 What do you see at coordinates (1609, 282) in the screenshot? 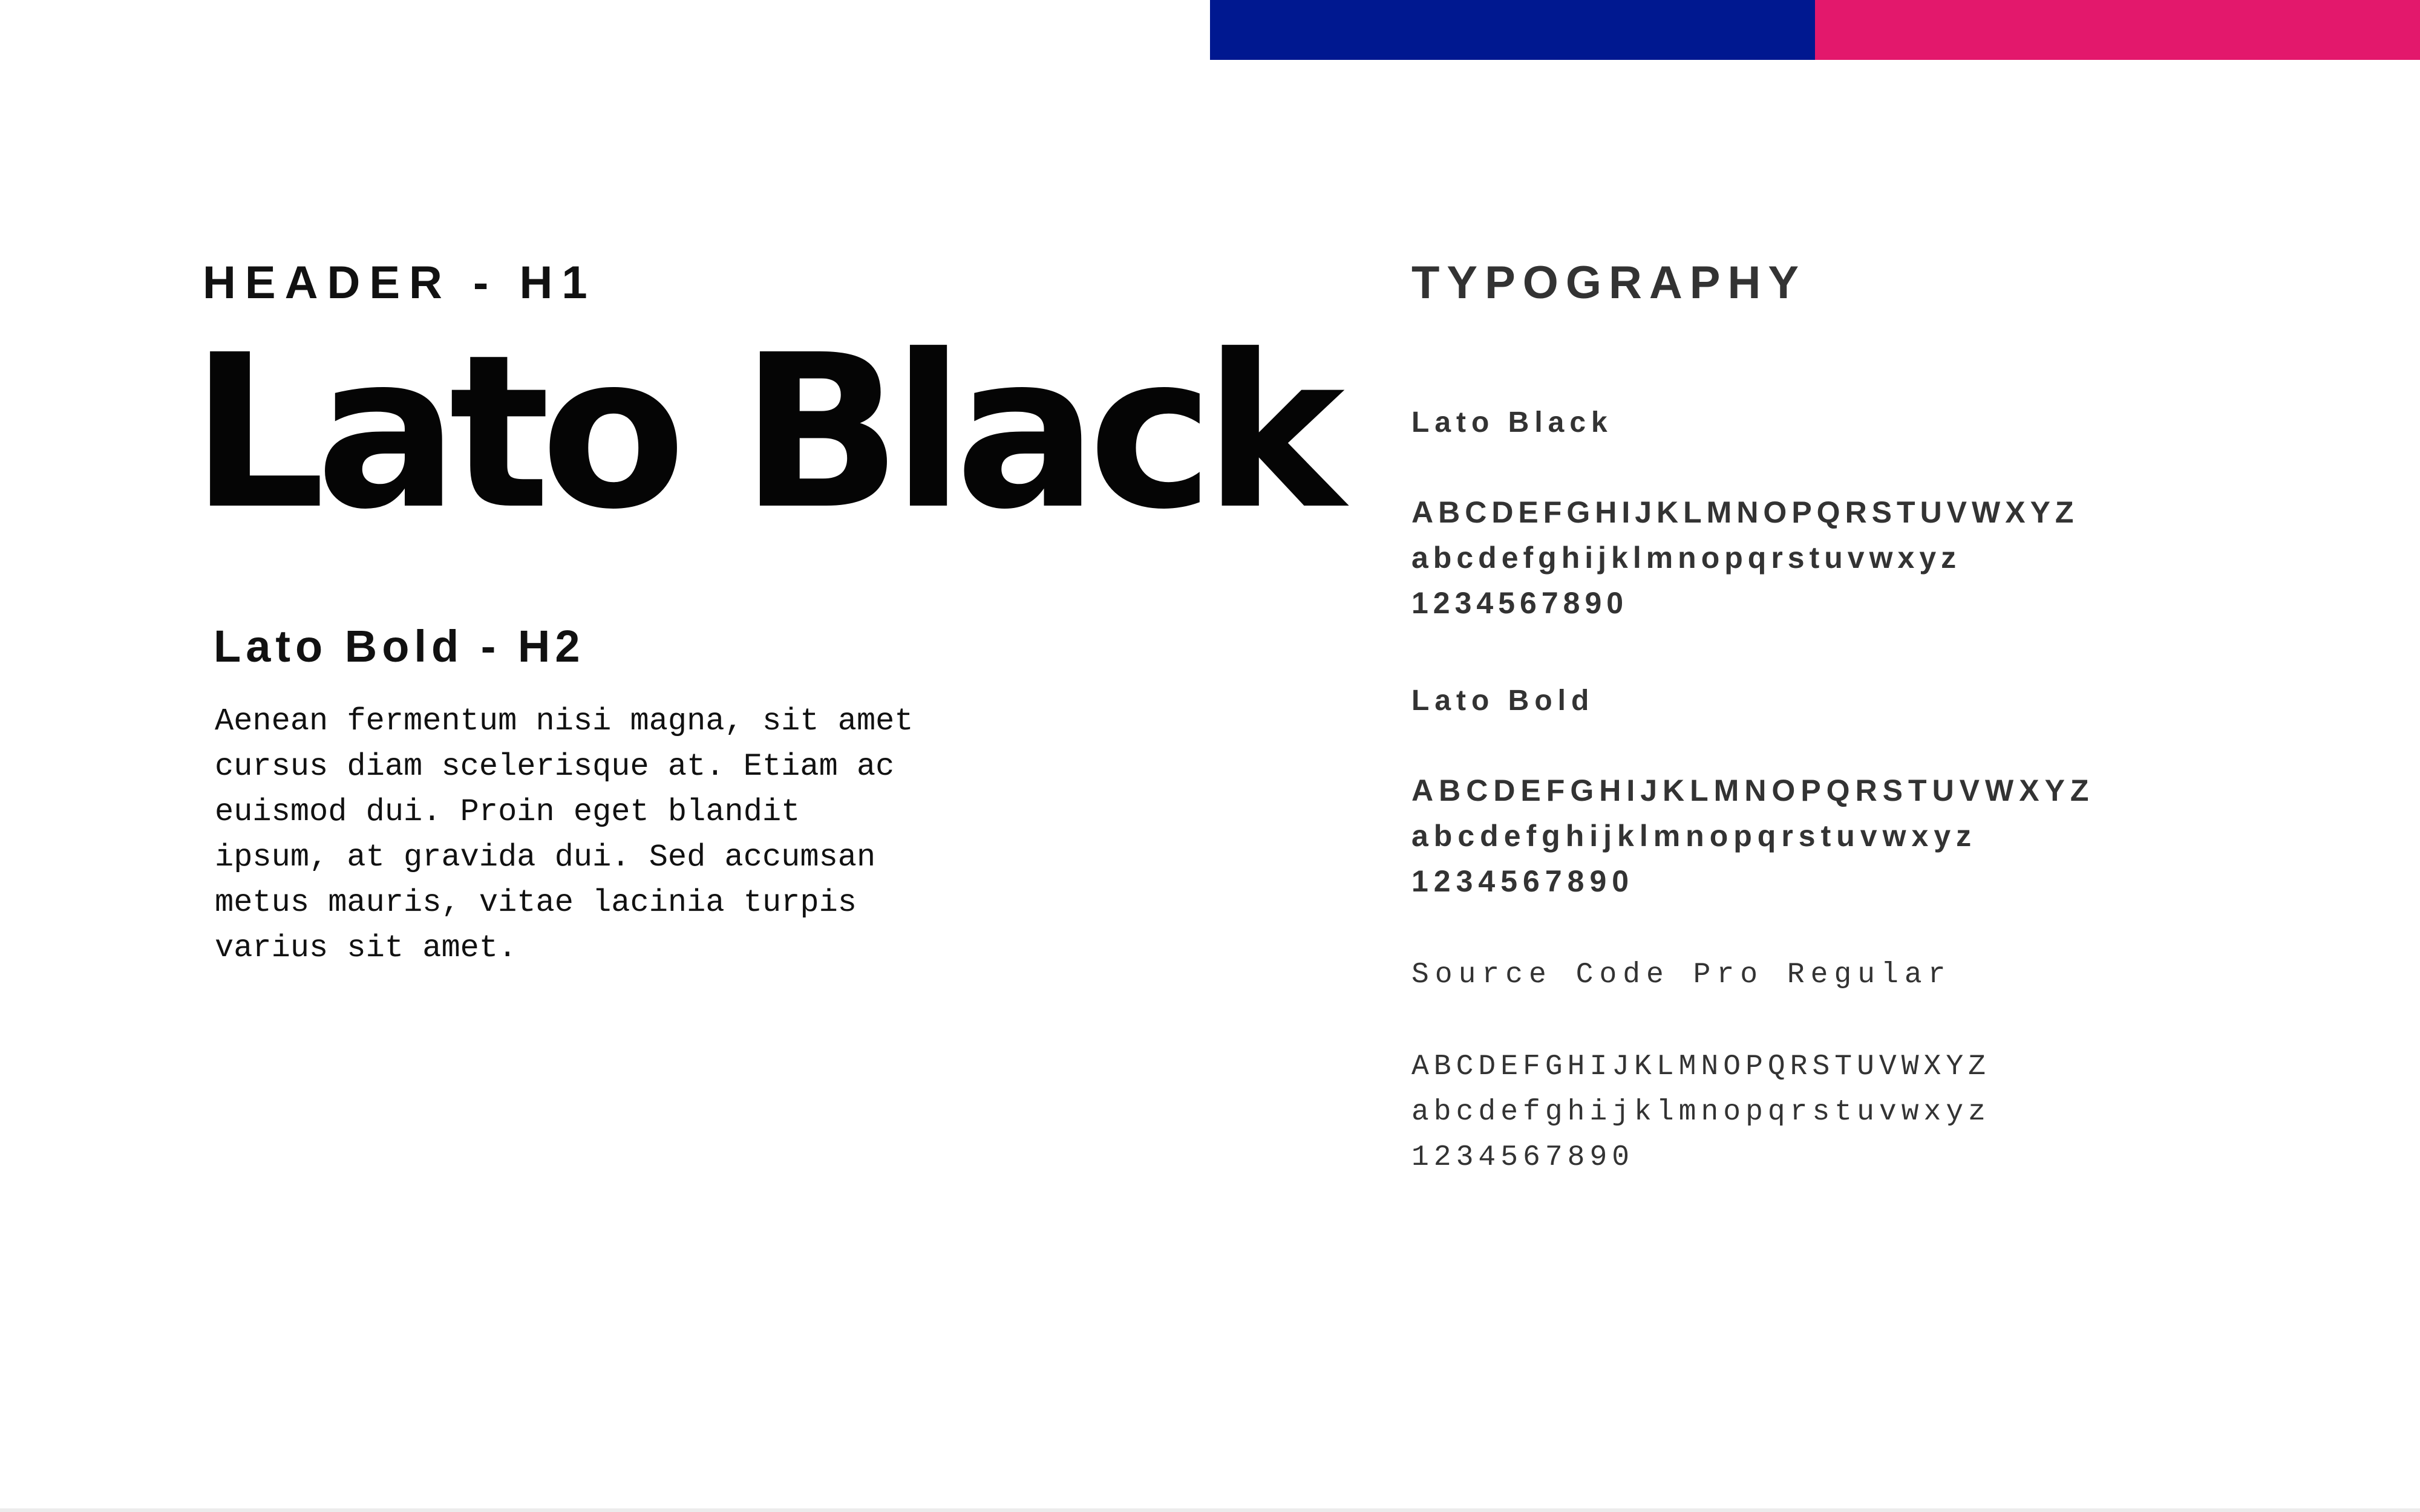
I see `section-title: TYPOGRAPHY` at bounding box center [1609, 282].